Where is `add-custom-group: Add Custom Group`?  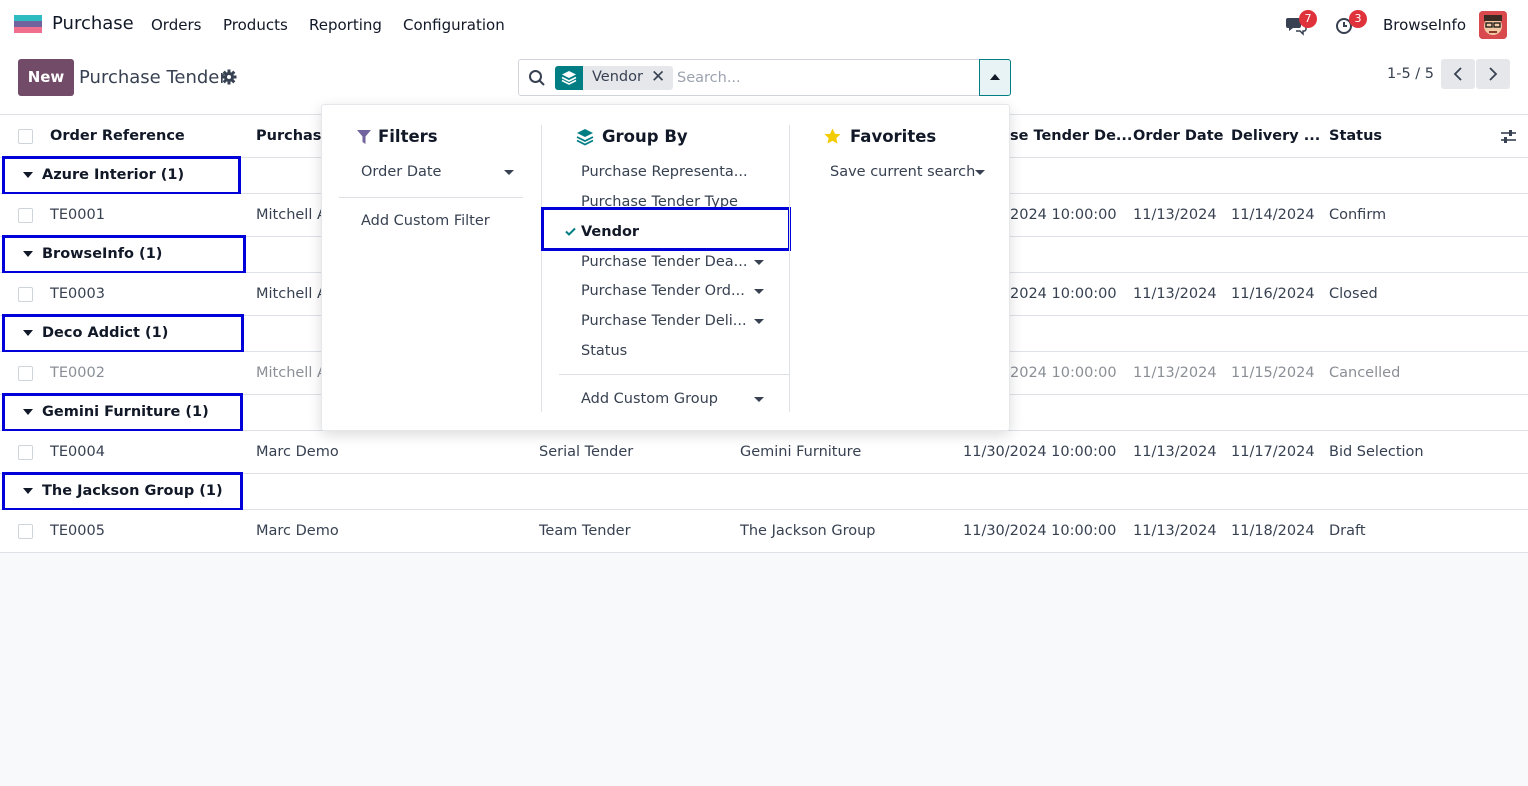
add-custom-group: Add Custom Group is located at coordinates (649, 399).